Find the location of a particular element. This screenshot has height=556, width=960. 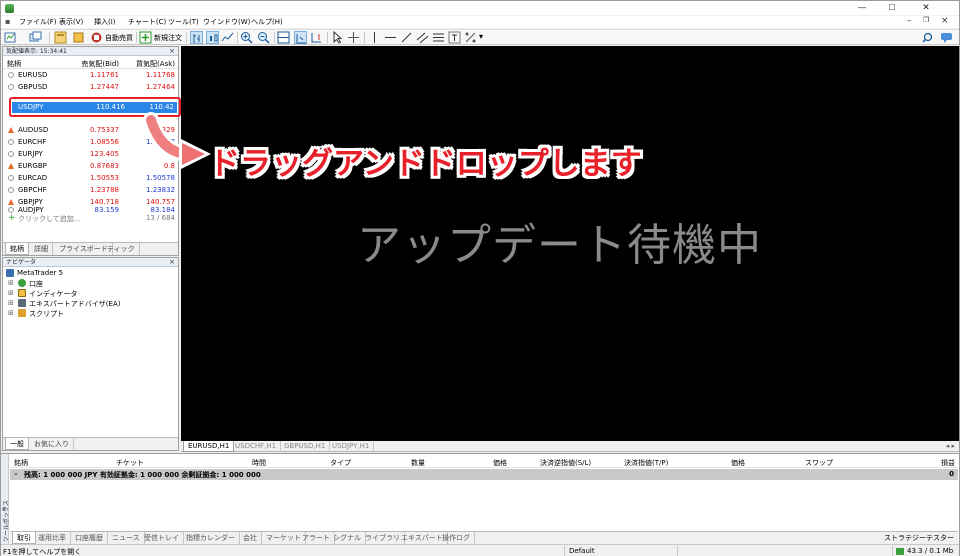

vertical-line-icon is located at coordinates (374, 37).